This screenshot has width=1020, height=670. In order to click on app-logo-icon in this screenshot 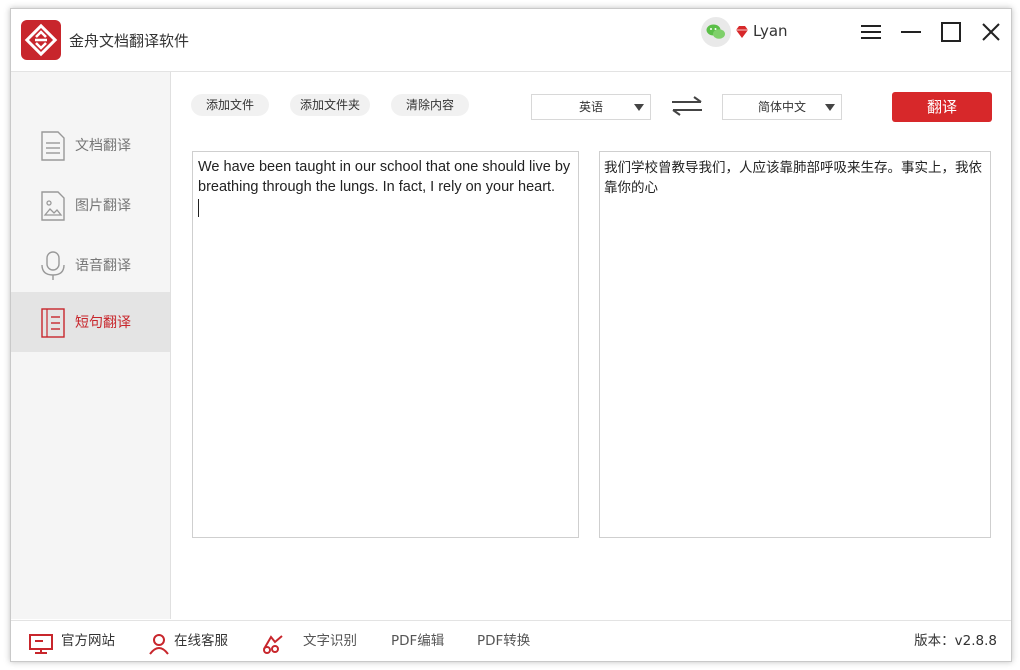, I will do `click(41, 40)`.